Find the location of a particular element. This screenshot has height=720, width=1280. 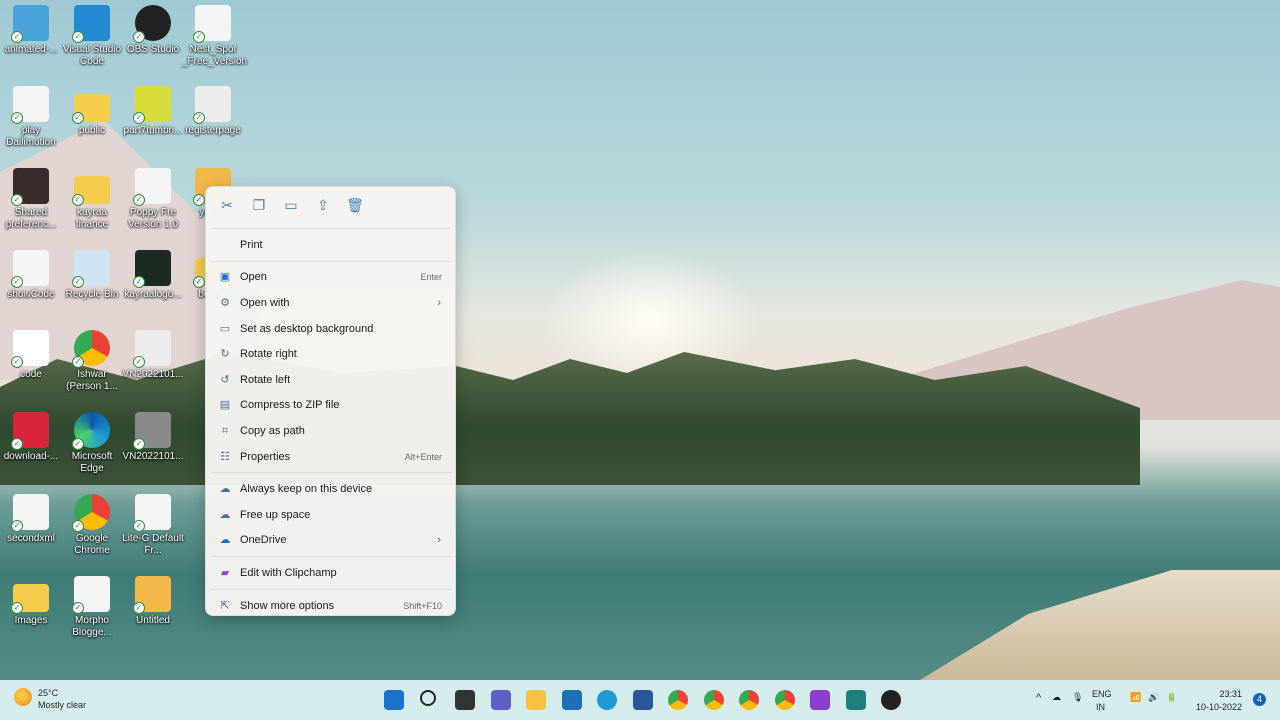

menu-item-copy-as-path: ⌗ Copy as path is located at coordinates (330, 431).